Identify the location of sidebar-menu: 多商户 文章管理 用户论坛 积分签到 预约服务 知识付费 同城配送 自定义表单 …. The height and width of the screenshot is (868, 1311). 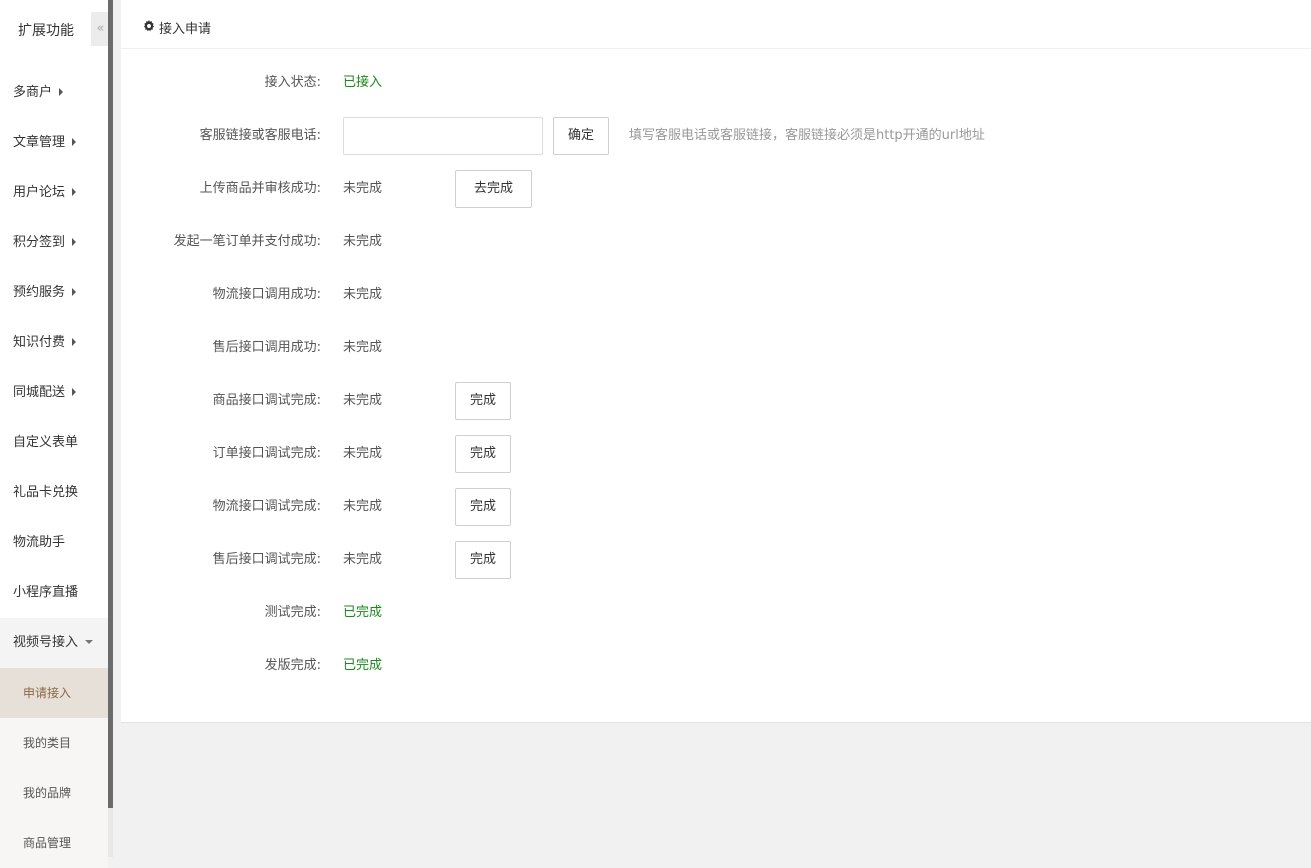
(54, 468).